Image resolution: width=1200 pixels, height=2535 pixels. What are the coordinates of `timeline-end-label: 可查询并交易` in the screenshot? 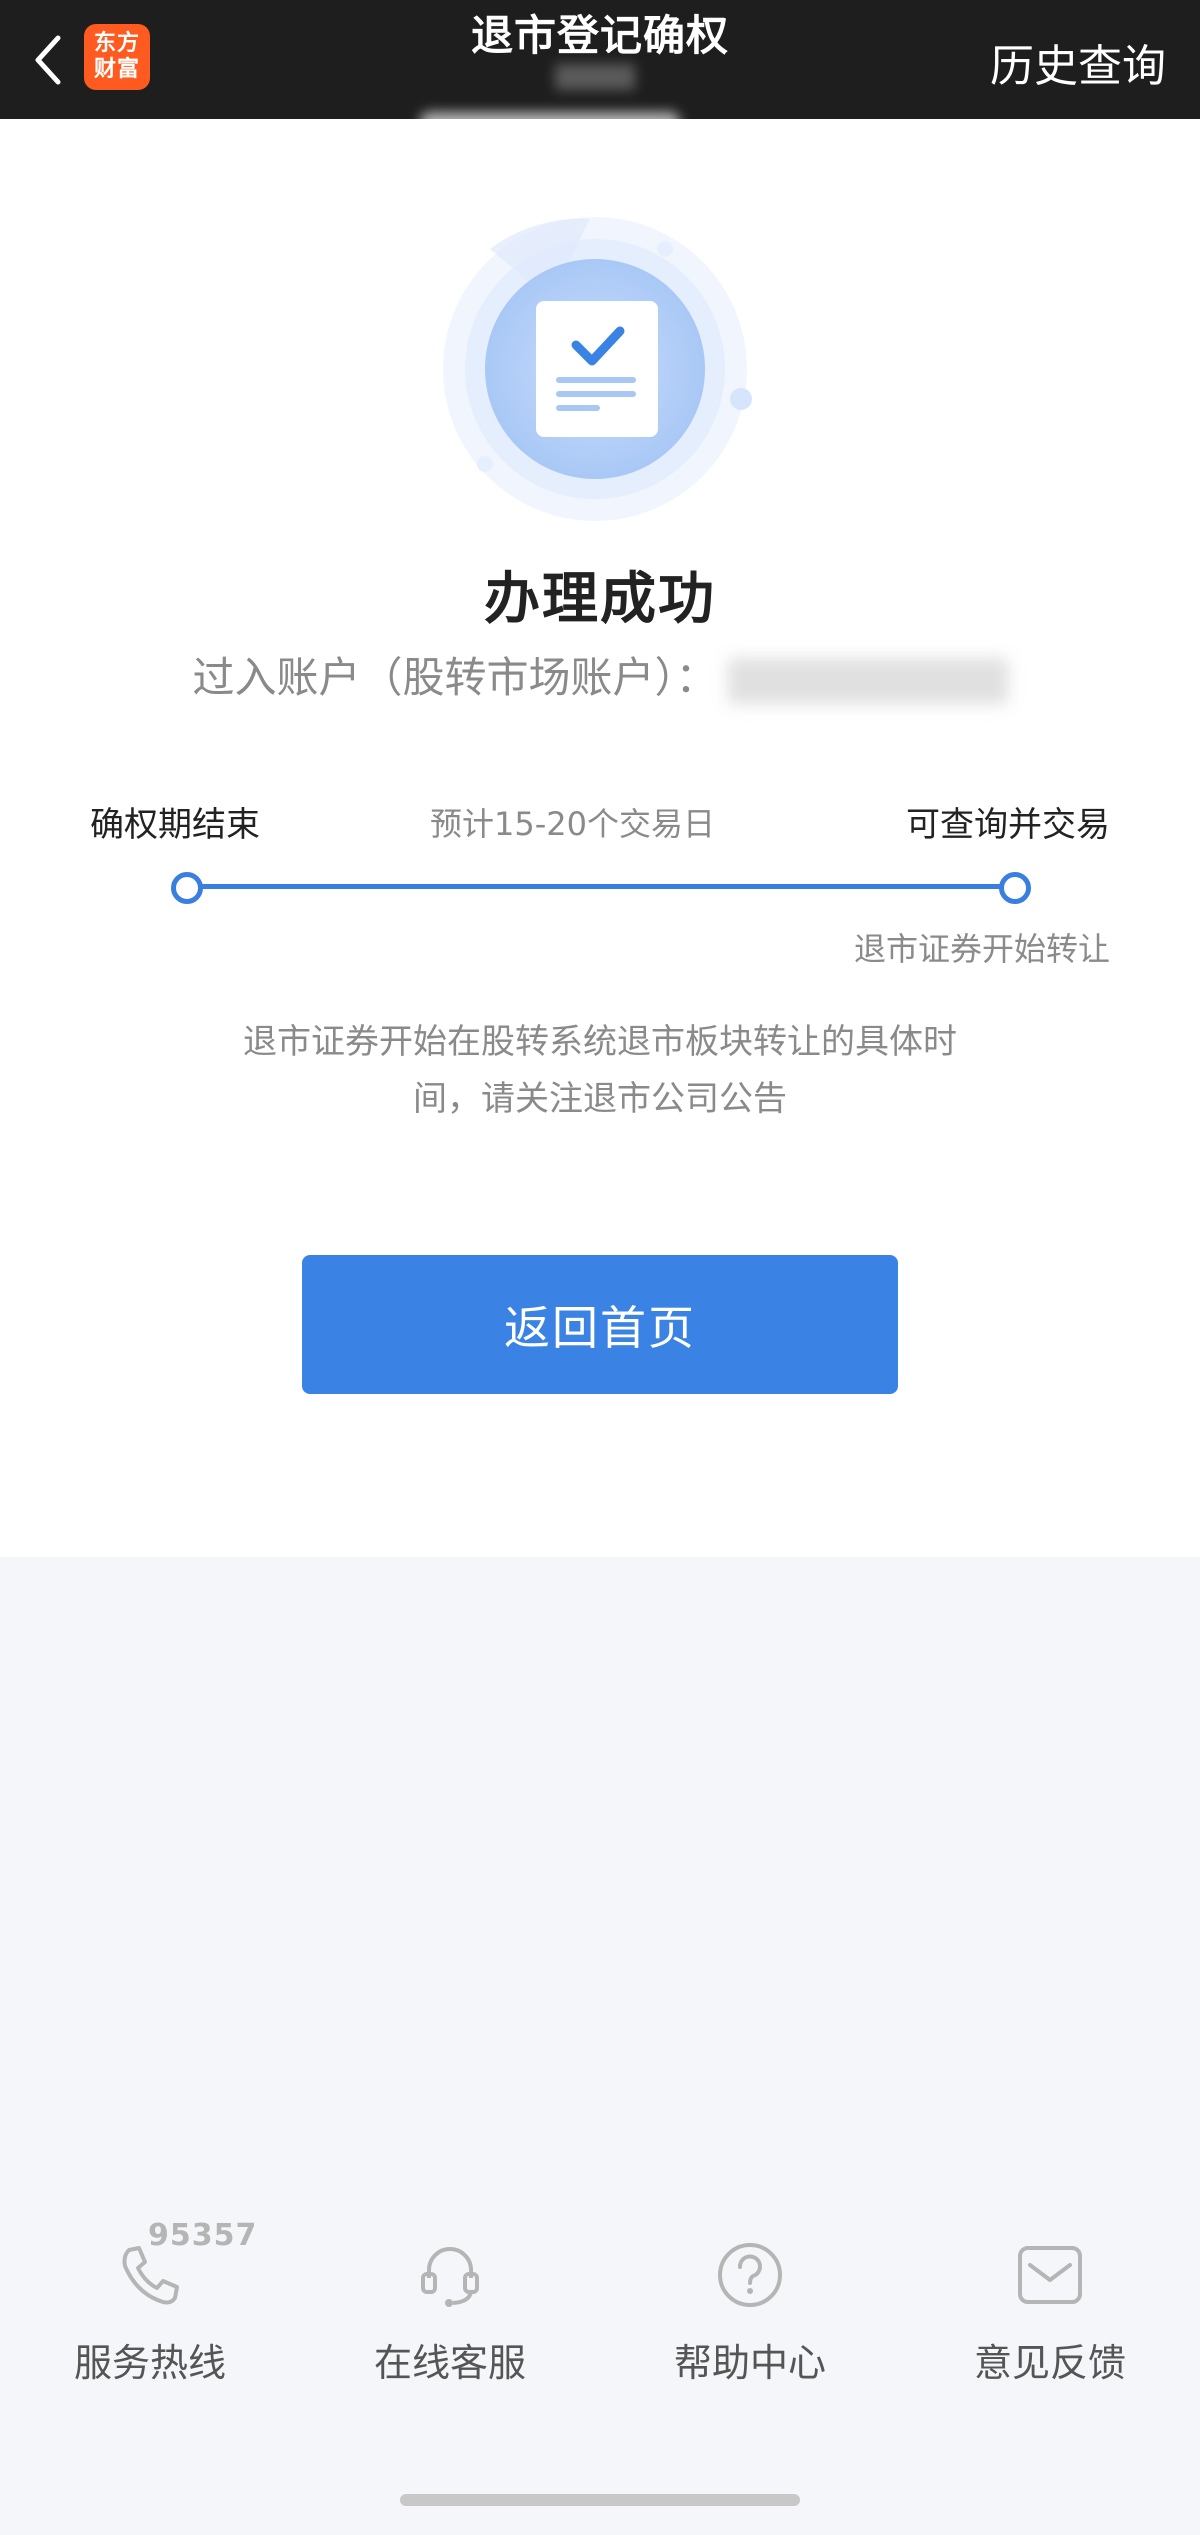 It's located at (1008, 825).